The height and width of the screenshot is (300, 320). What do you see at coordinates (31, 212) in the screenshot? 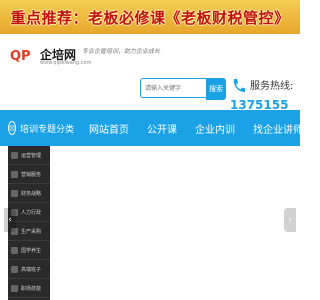
I see `sidebar-item-label: 人力行政` at bounding box center [31, 212].